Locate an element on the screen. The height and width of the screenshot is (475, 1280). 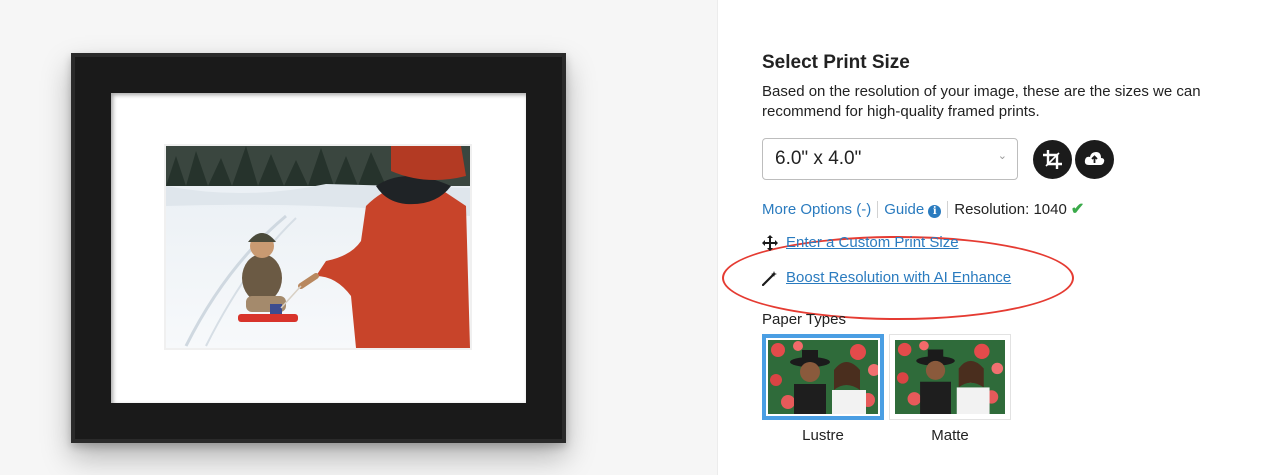
chevron-down-icon: ⌄ is located at coordinates (1002, 156).